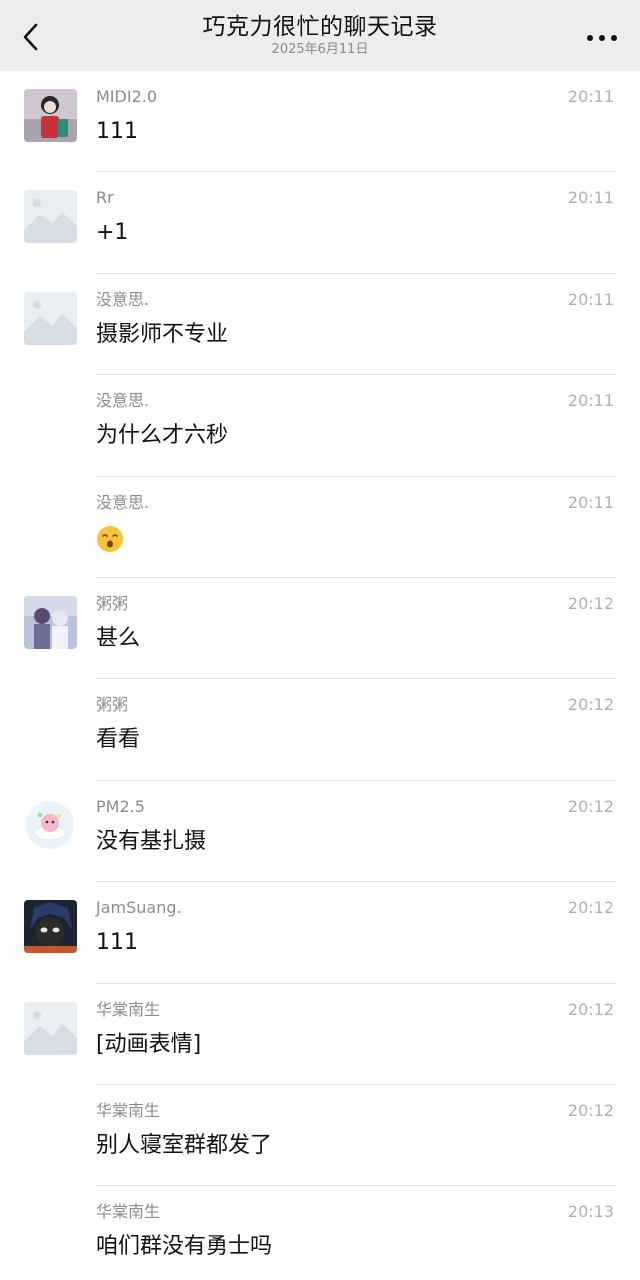 This screenshot has width=640, height=1280. I want to click on list-item: 粥粥 20:12 看看, so click(320, 730).